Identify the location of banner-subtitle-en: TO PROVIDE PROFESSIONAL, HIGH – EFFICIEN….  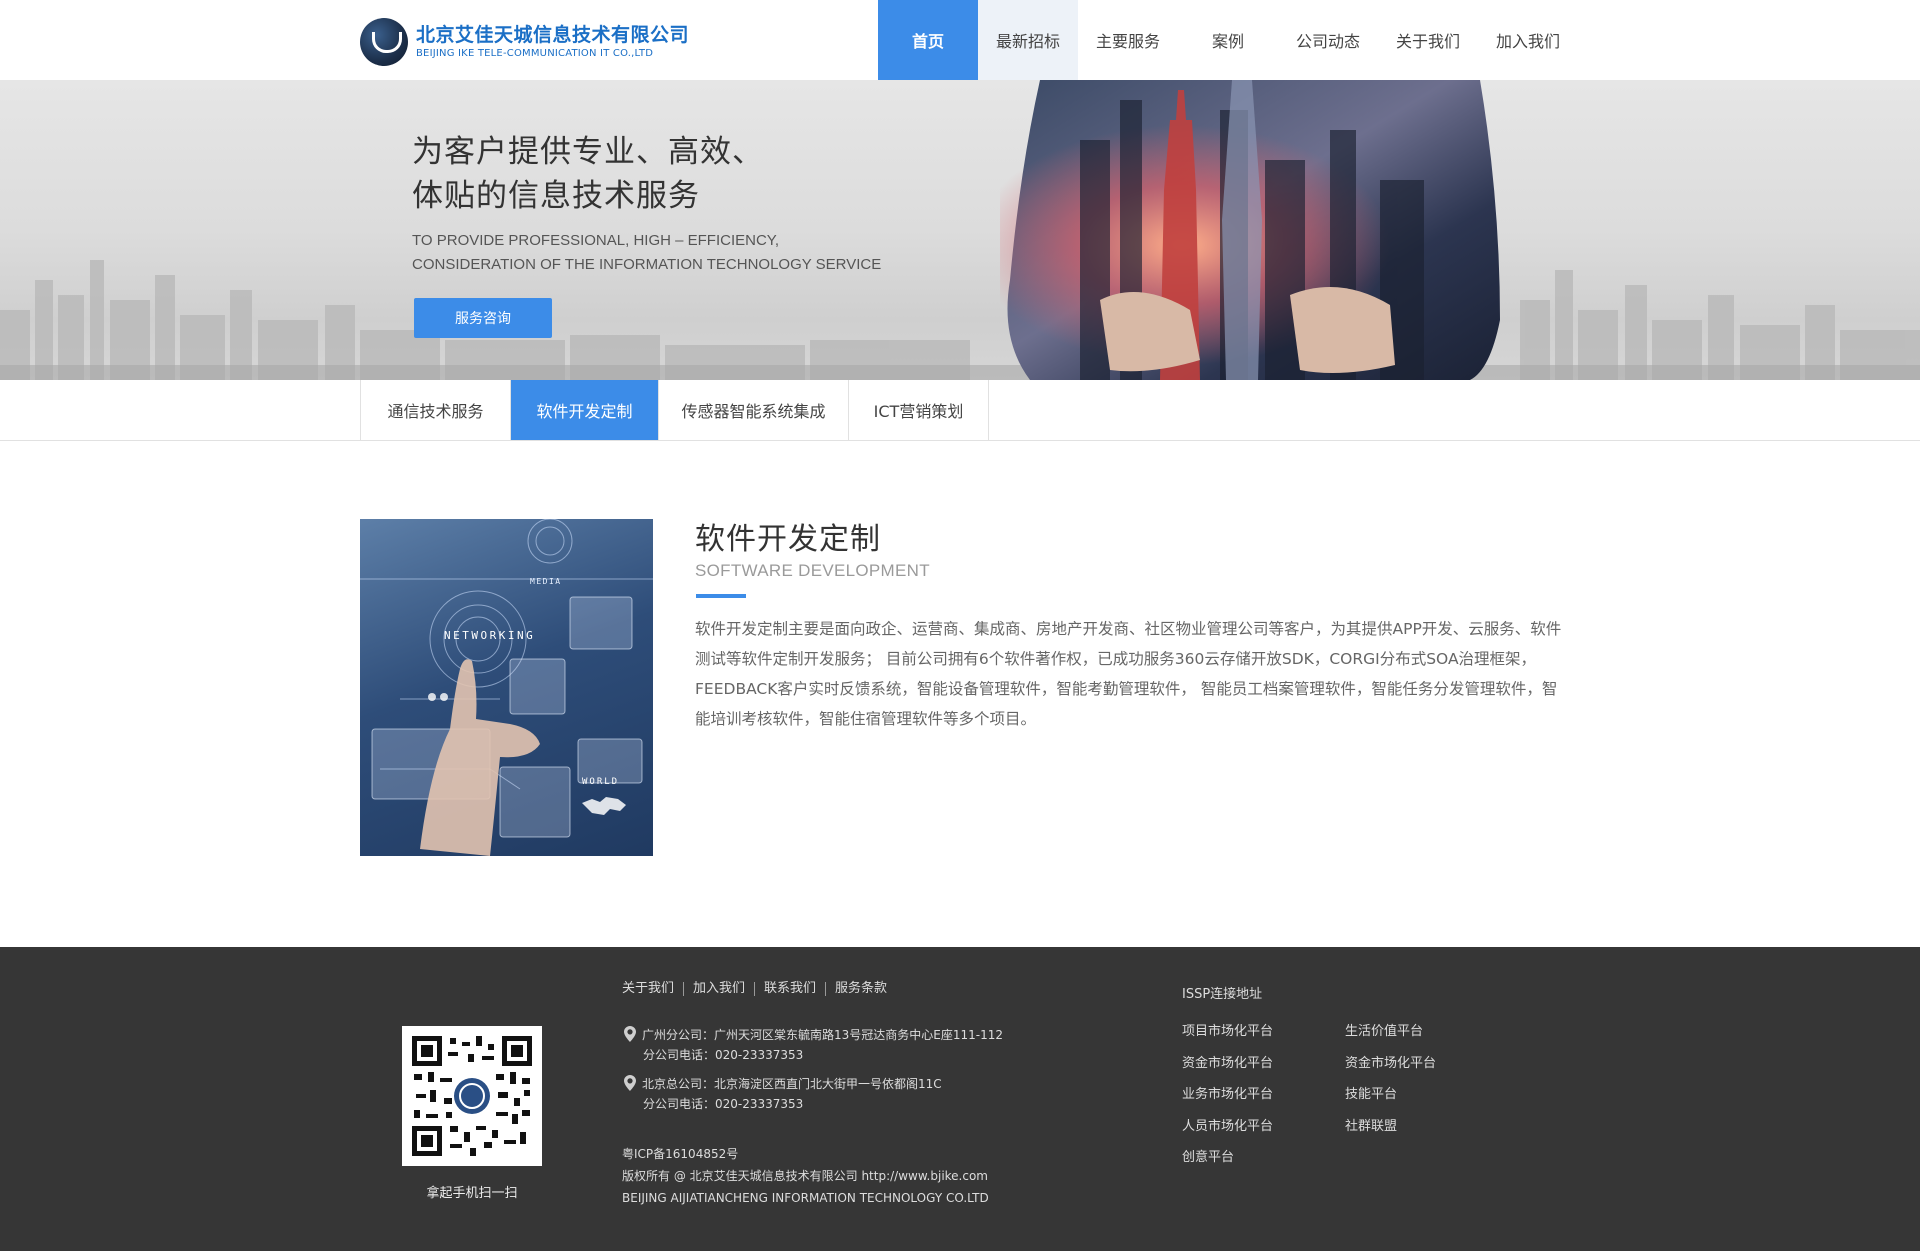
(647, 252).